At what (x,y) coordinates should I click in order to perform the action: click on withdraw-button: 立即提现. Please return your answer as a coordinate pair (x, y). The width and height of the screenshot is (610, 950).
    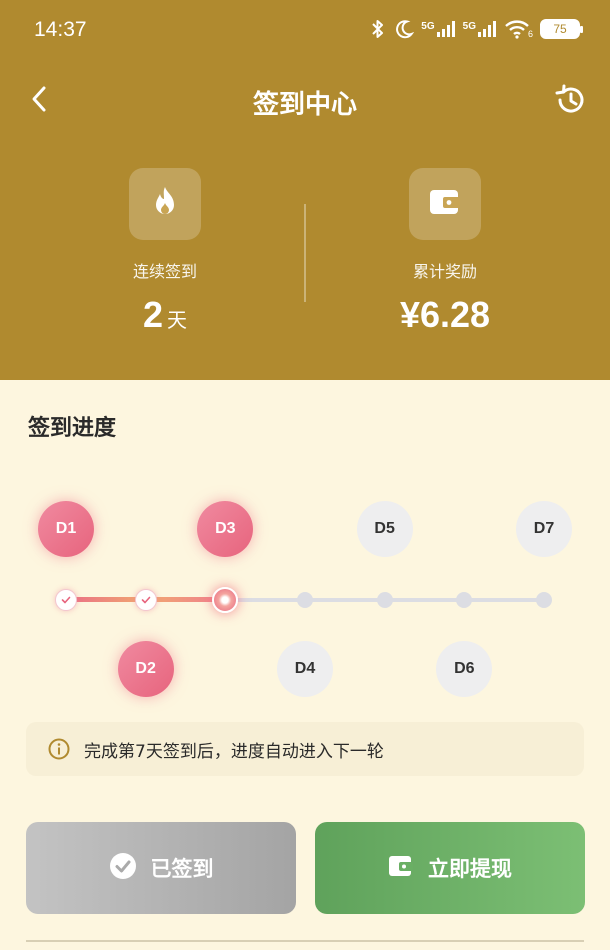
    Looking at the image, I should click on (450, 868).